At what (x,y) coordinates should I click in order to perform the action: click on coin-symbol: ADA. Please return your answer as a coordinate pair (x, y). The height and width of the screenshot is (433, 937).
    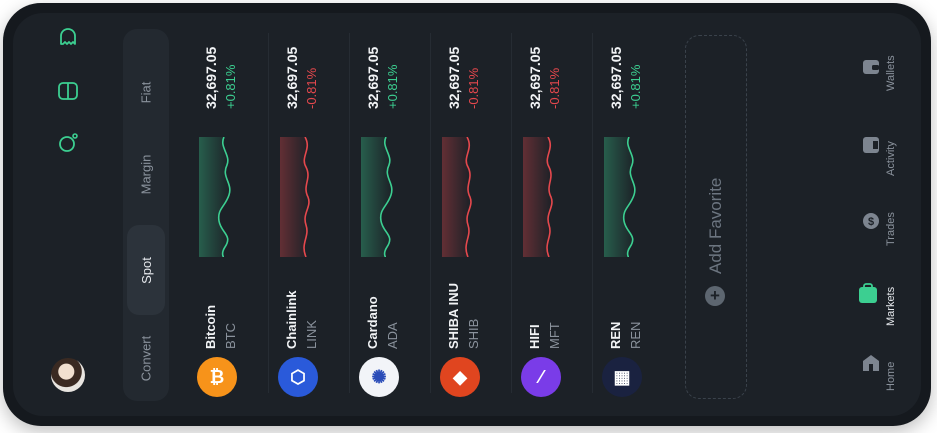
    Looking at the image, I should click on (392, 335).